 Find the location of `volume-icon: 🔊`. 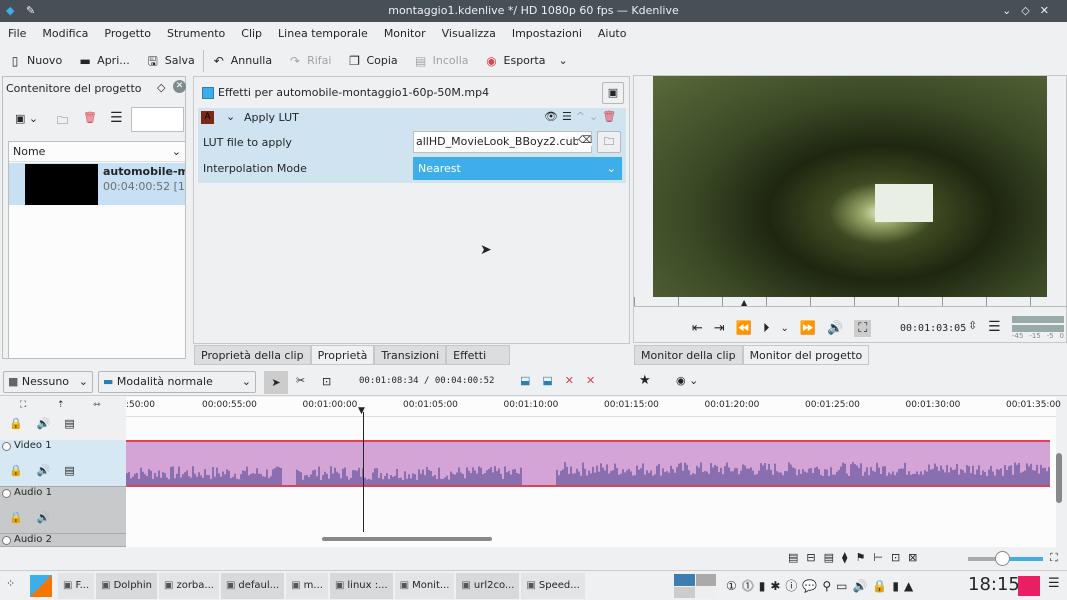

volume-icon: 🔊 is located at coordinates (835, 328).